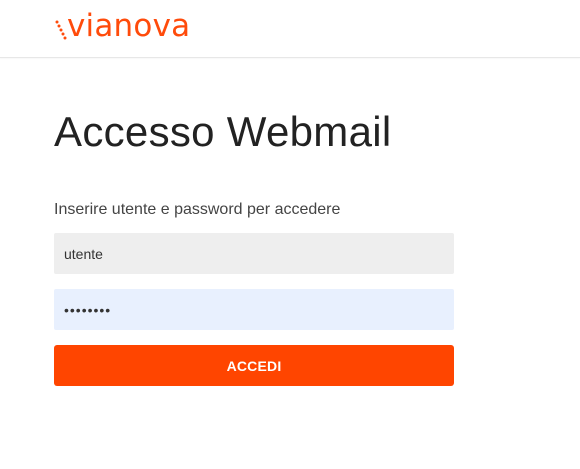  What do you see at coordinates (254, 253) in the screenshot?
I see `username-input` at bounding box center [254, 253].